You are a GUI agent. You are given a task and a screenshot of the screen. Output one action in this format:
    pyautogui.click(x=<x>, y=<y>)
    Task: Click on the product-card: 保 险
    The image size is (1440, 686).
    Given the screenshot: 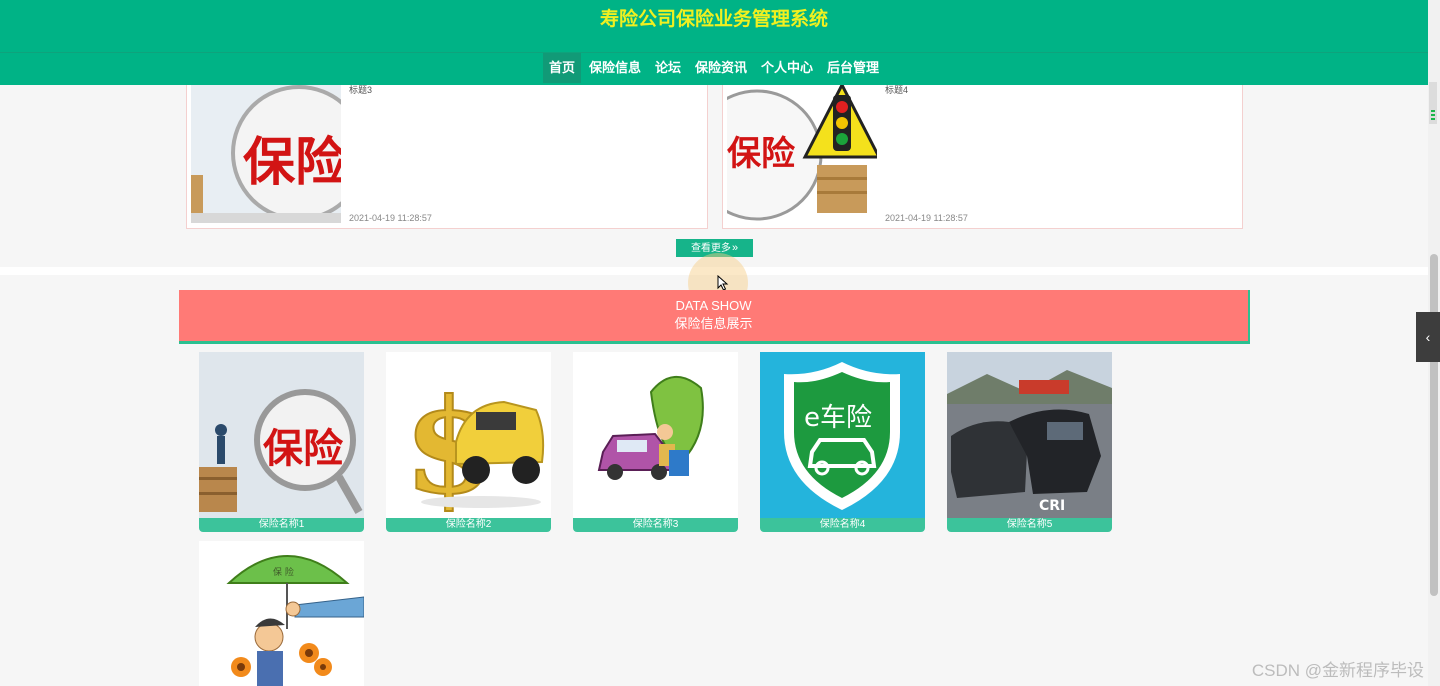 What is the action you would take?
    pyautogui.click(x=281, y=613)
    